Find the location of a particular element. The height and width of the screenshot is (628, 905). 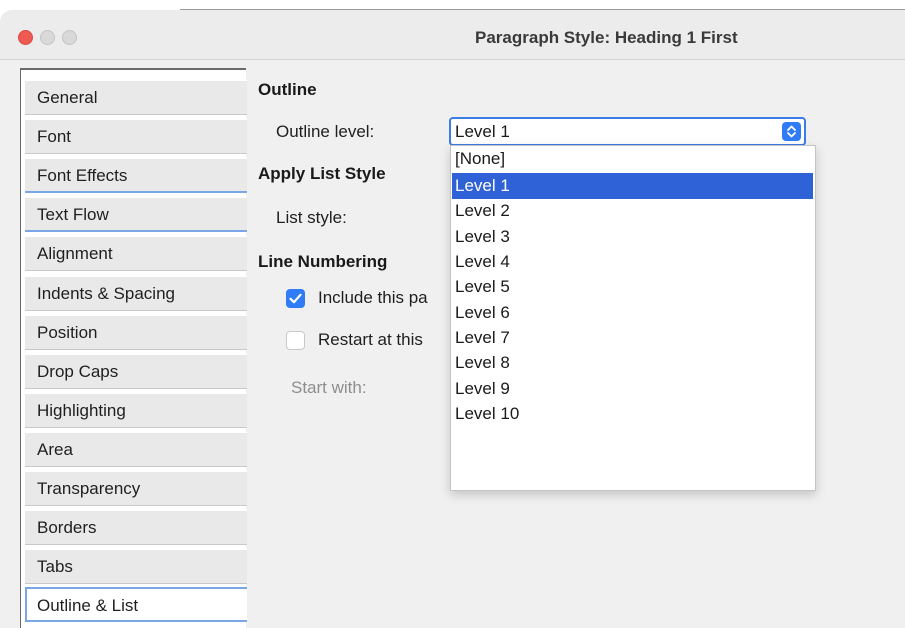

tab-tabs: Tabs is located at coordinates (136, 566).